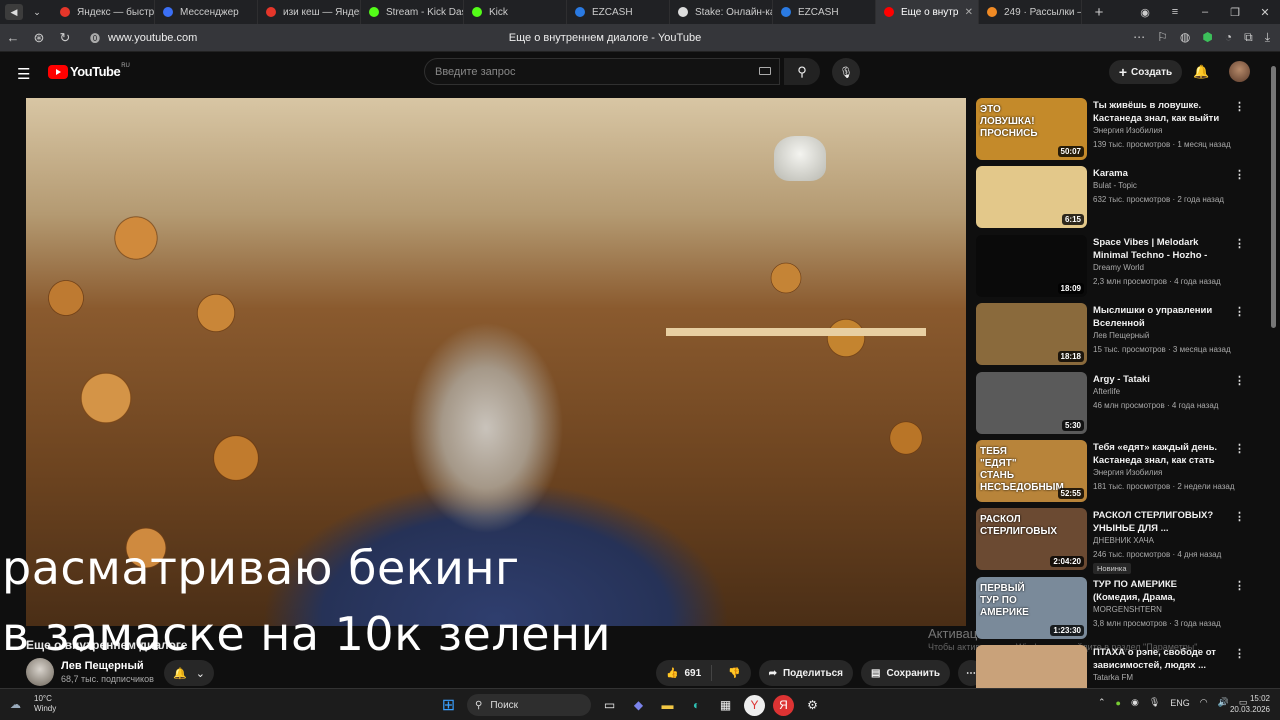 The height and width of the screenshot is (720, 1280). What do you see at coordinates (1235, 12) in the screenshot?
I see `restore-button: ❐` at bounding box center [1235, 12].